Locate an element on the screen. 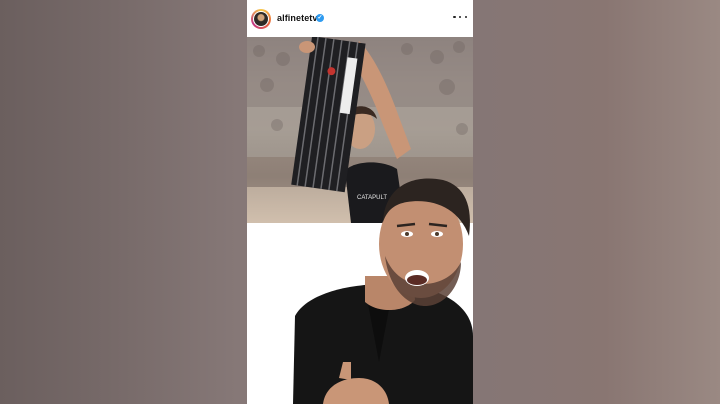  username: alfinetetv is located at coordinates (297, 18).